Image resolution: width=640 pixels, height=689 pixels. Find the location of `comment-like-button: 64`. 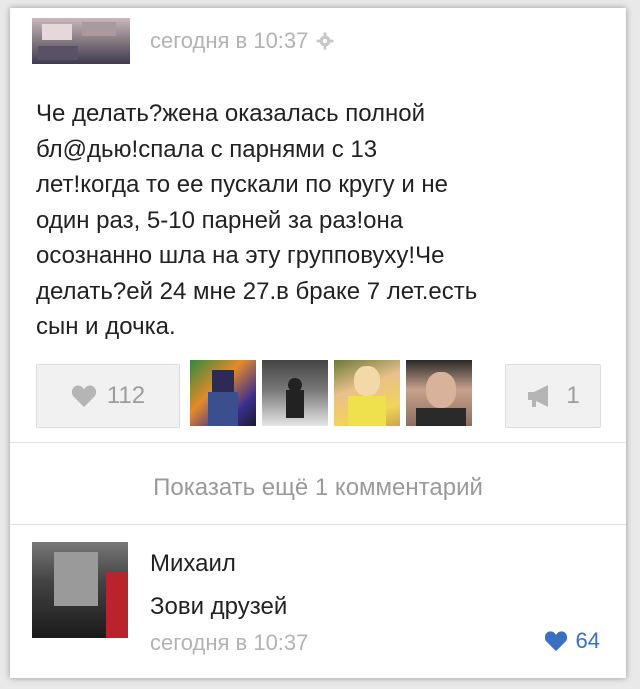

comment-like-button: 64 is located at coordinates (572, 641).